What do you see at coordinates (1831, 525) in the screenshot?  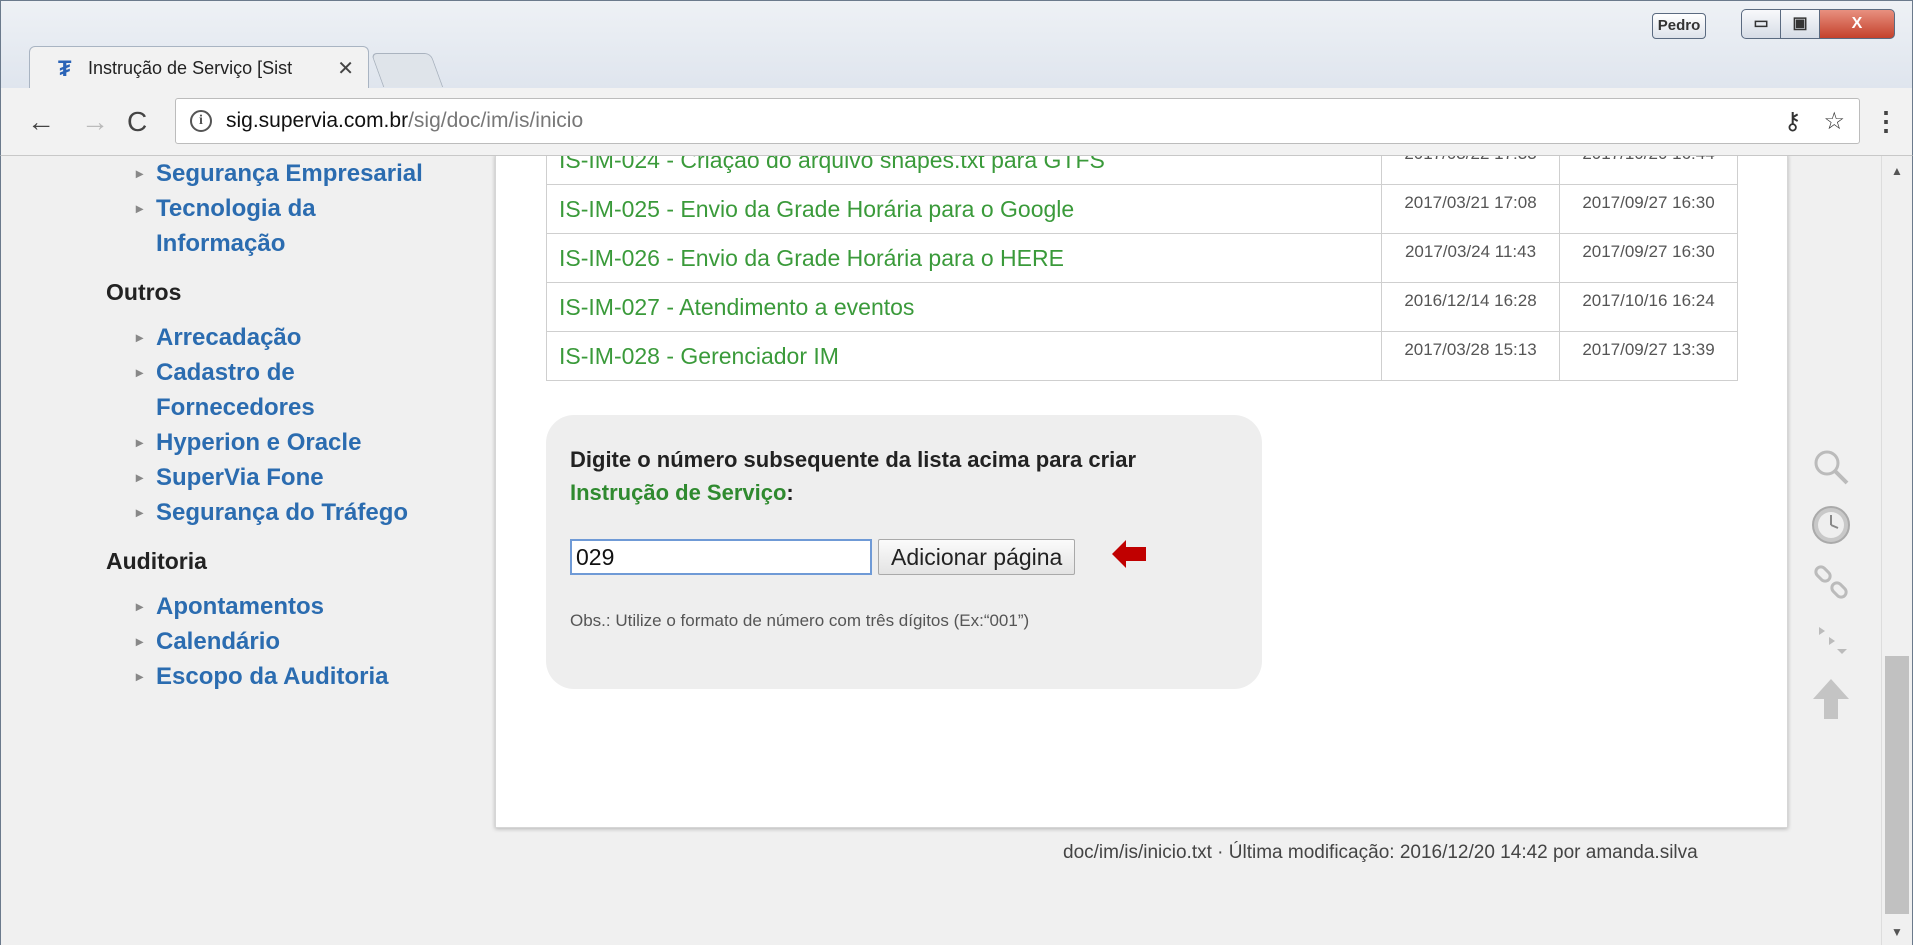 I see `clock-icon` at bounding box center [1831, 525].